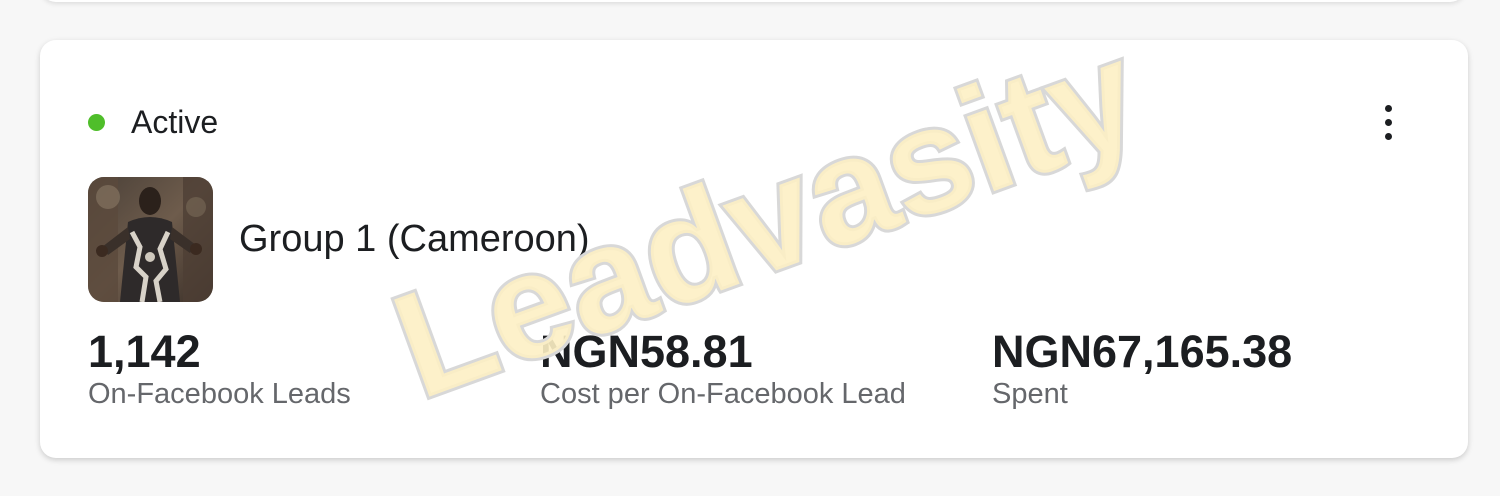  I want to click on metric-spent: NGN67,165.38 Spent, so click(1142, 369).